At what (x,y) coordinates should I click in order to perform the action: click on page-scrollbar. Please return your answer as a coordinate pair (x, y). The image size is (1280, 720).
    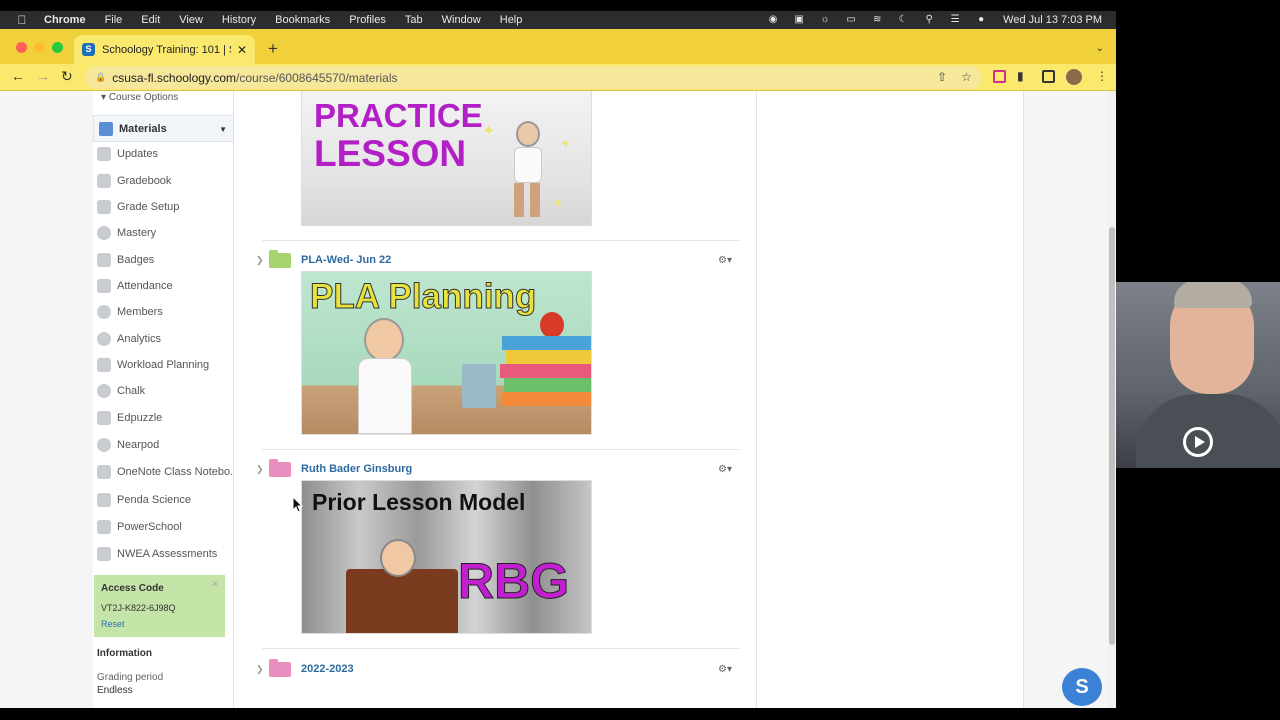
    Looking at the image, I should click on (1112, 399).